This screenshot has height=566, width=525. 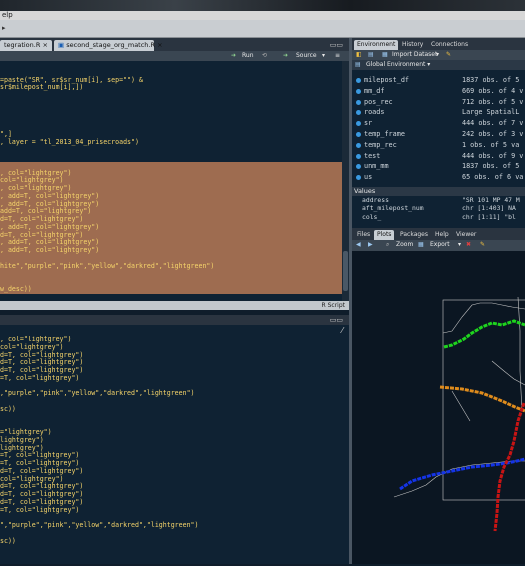 I want to click on value-name: aft_milepost_num, so click(x=393, y=208).